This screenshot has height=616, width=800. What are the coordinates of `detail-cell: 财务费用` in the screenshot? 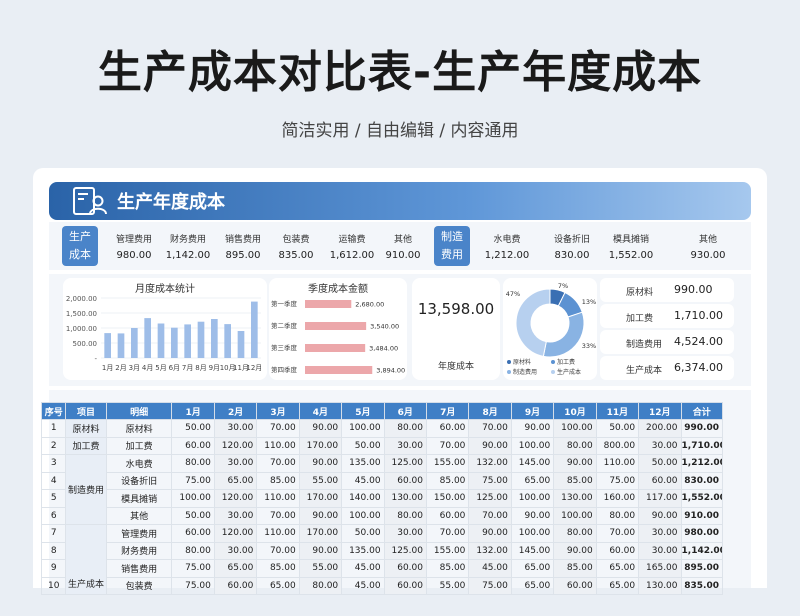 It's located at (139, 550).